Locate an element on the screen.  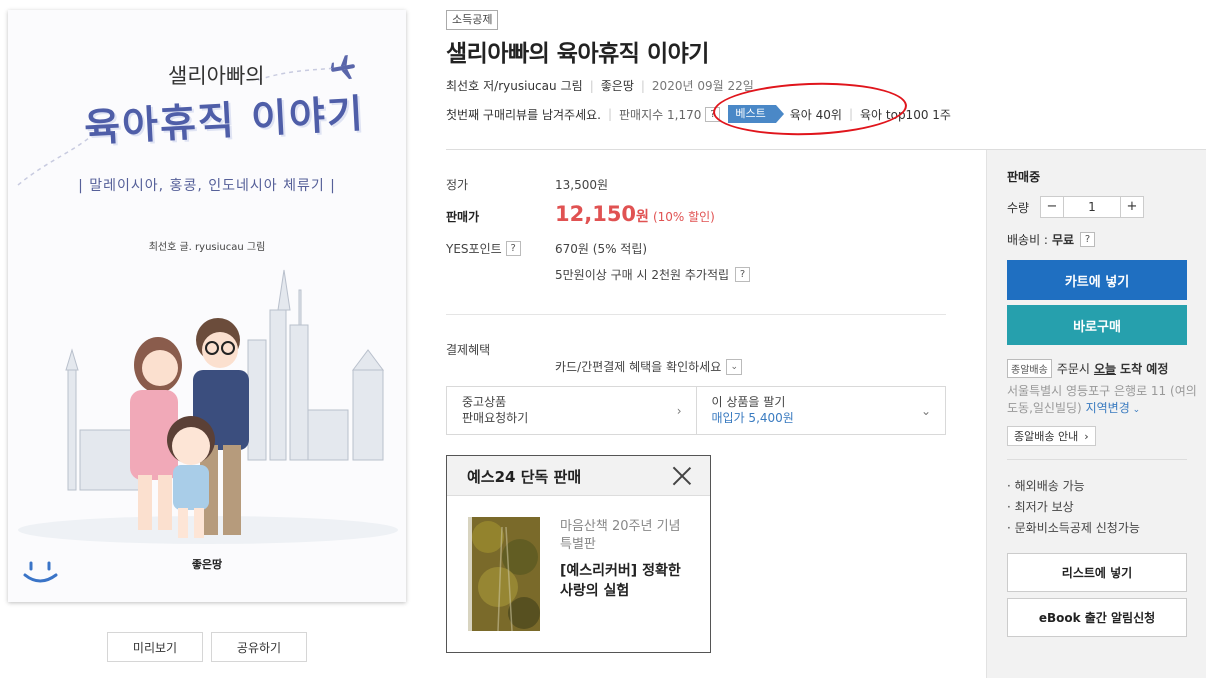
rank-category-link: 육아 40위 is located at coordinates (816, 114).